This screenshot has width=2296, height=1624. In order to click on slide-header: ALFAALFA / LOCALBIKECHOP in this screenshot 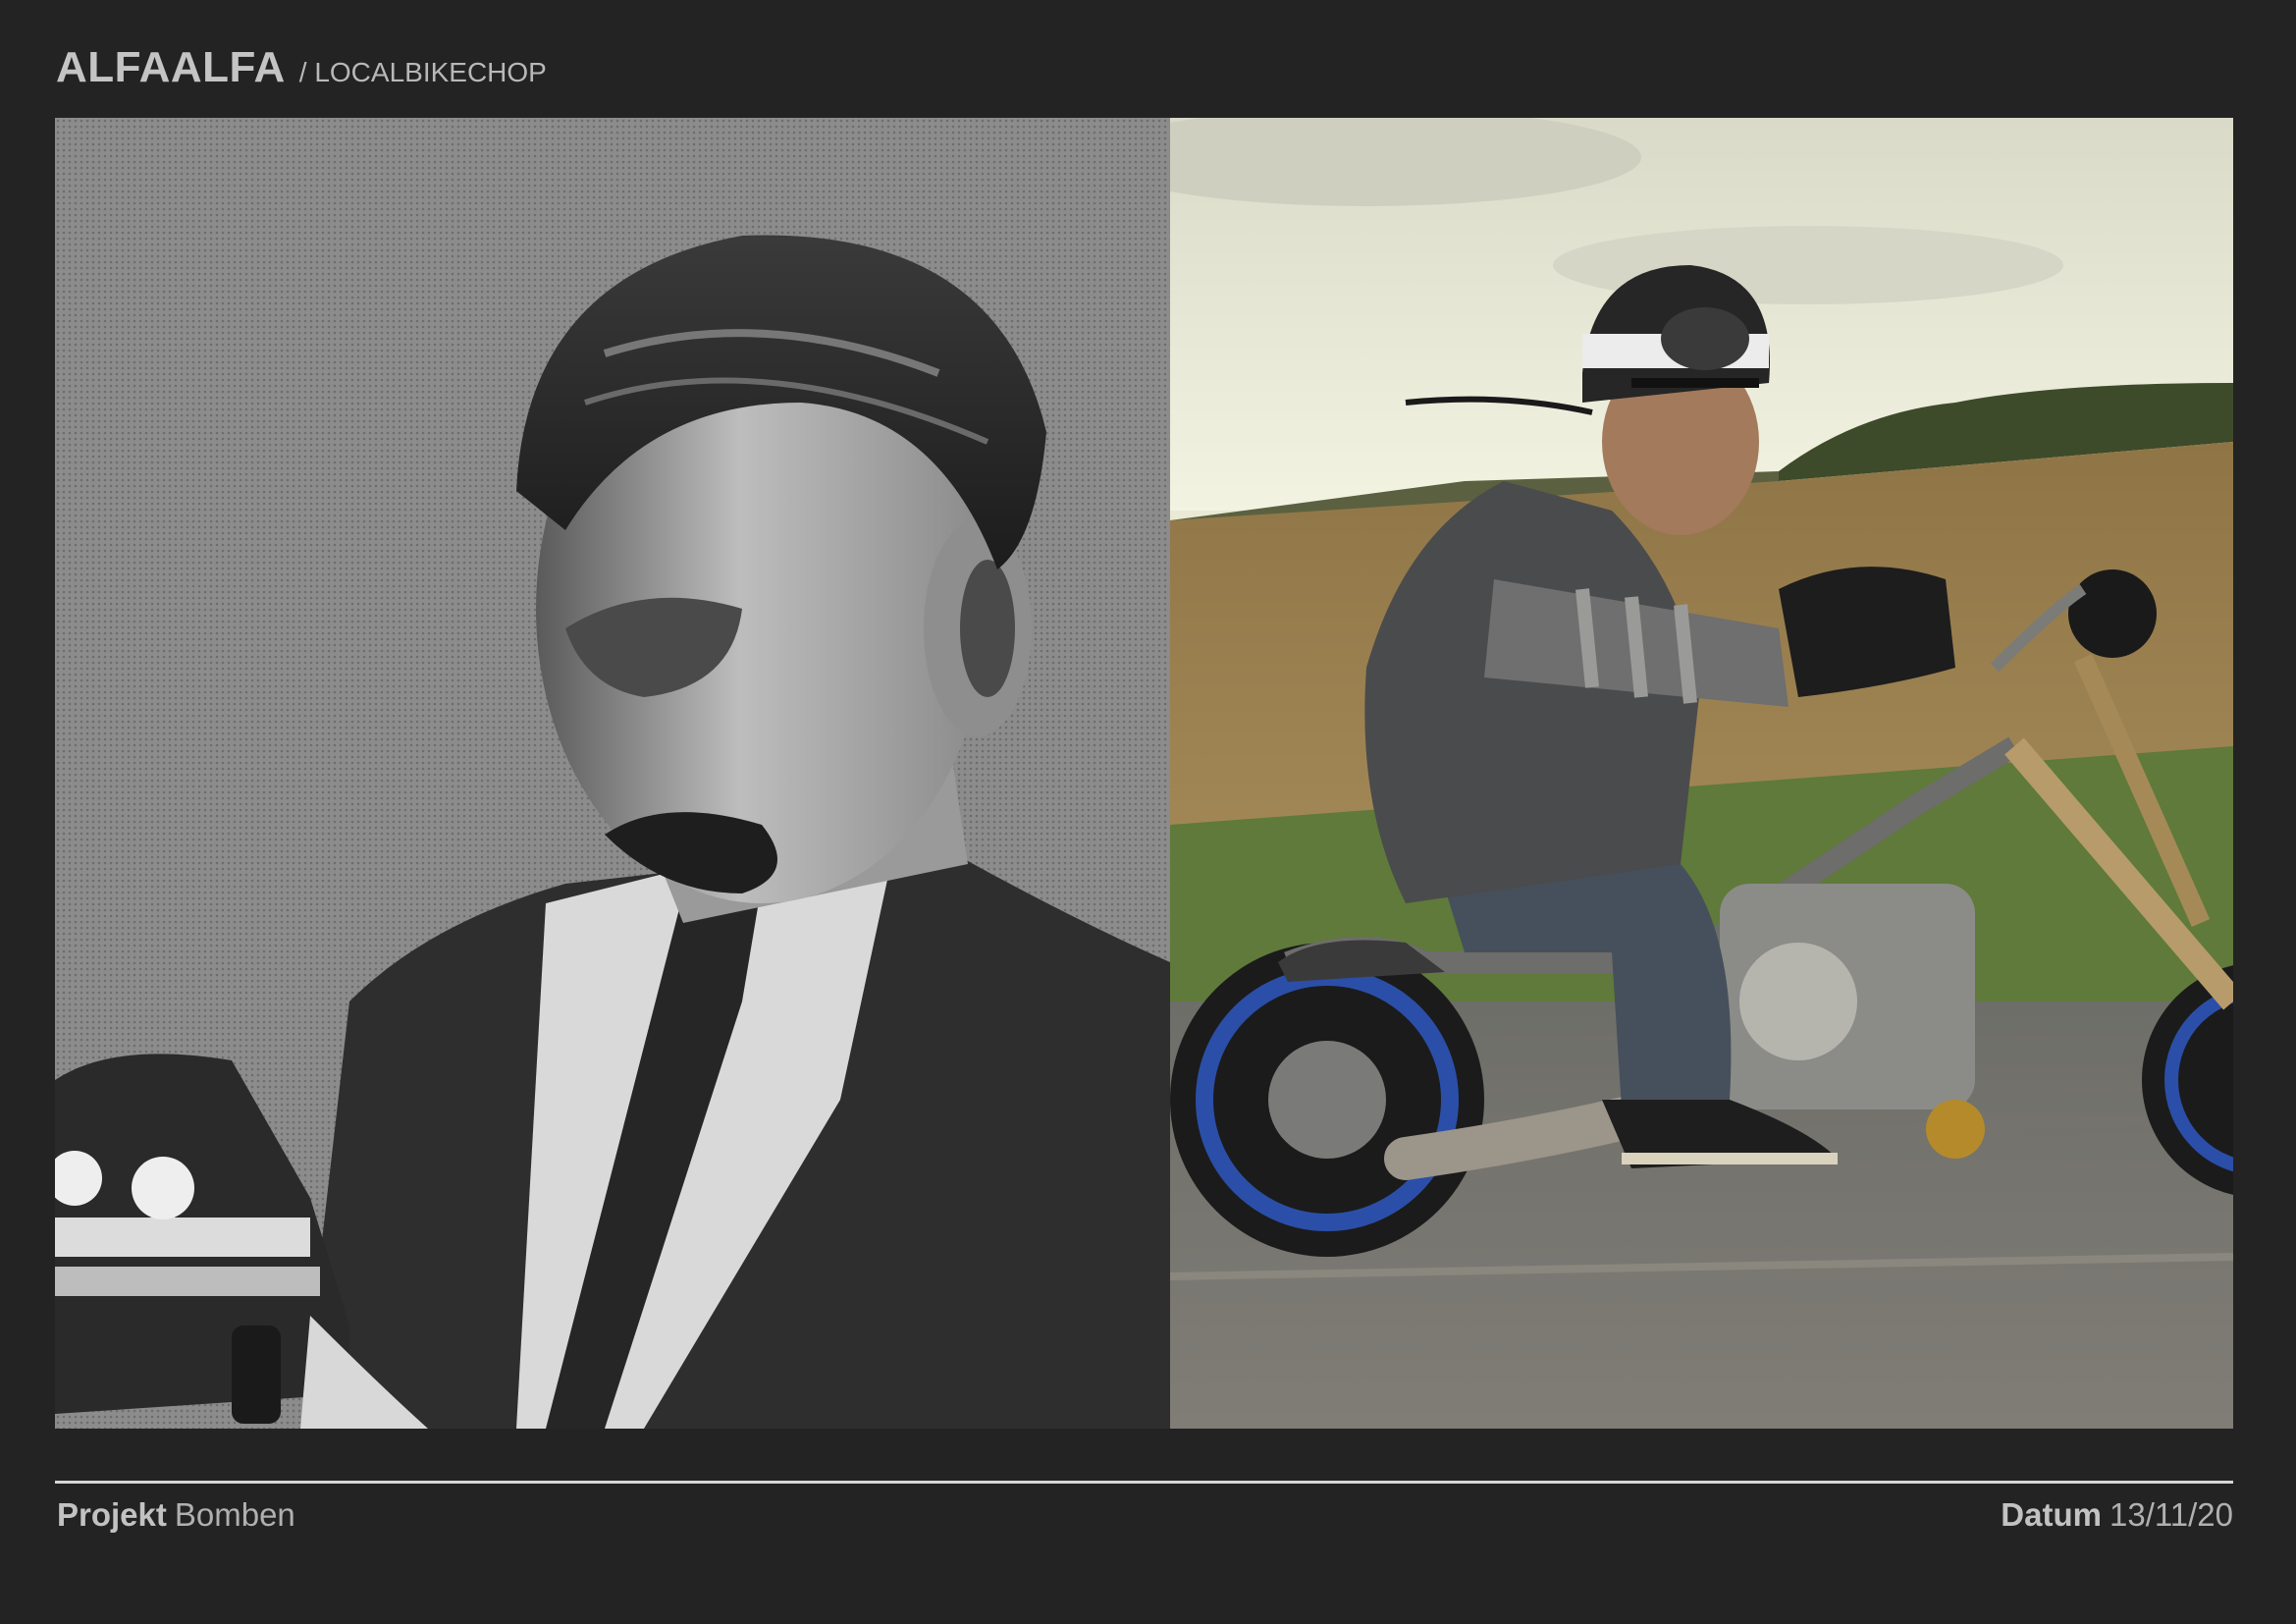, I will do `click(301, 67)`.